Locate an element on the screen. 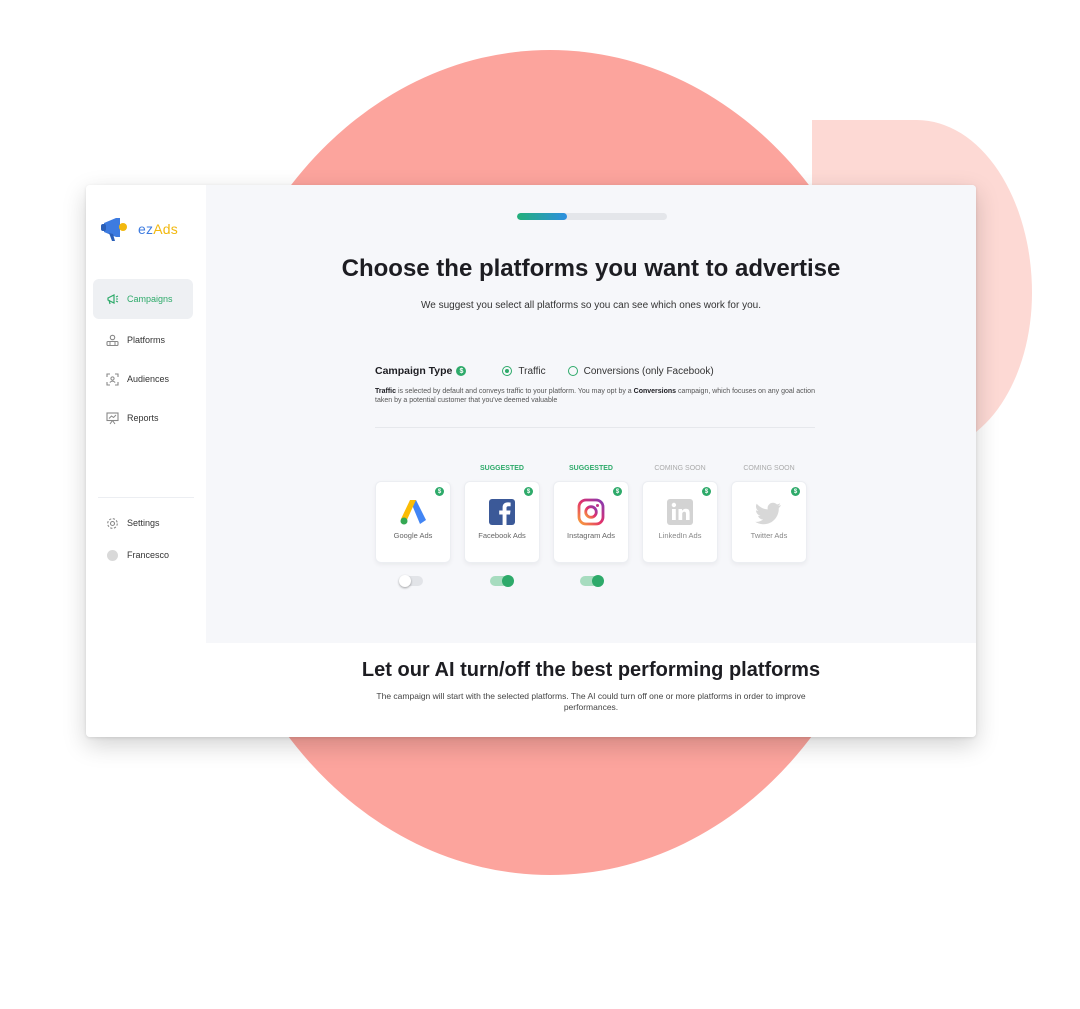 The width and height of the screenshot is (1080, 1009). platform-name: Google Ads is located at coordinates (413, 535).